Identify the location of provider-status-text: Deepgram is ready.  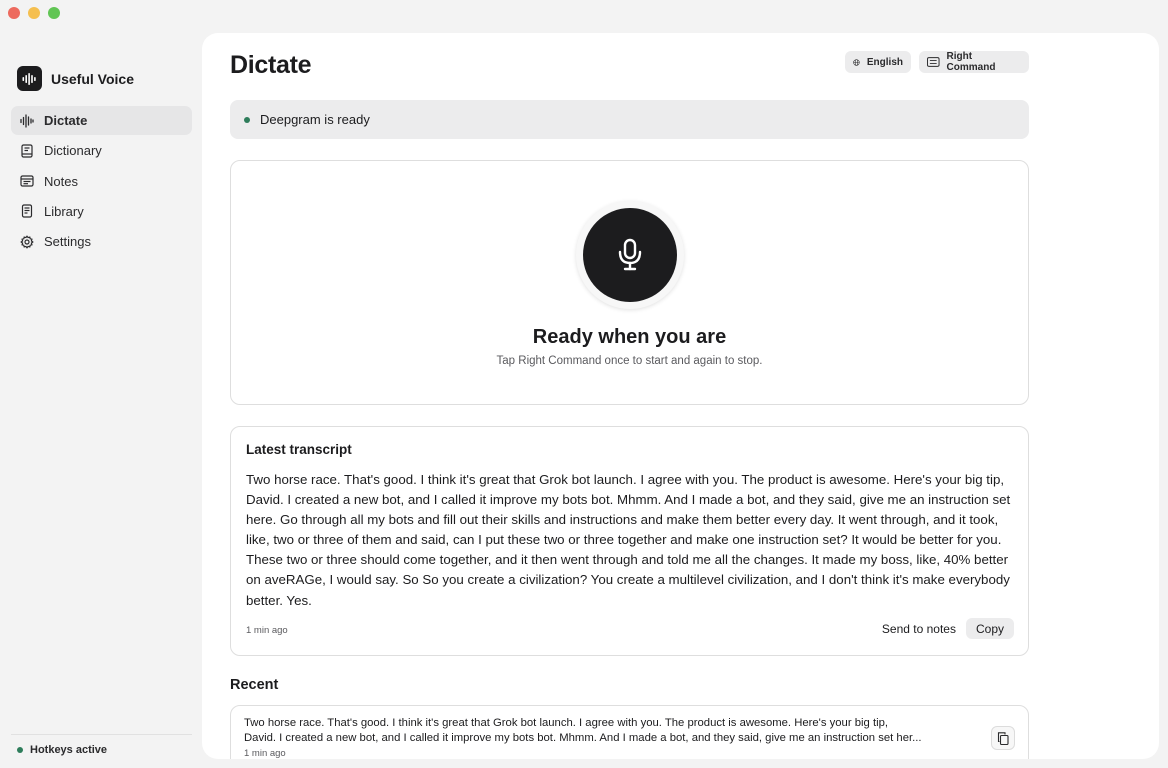
(315, 119).